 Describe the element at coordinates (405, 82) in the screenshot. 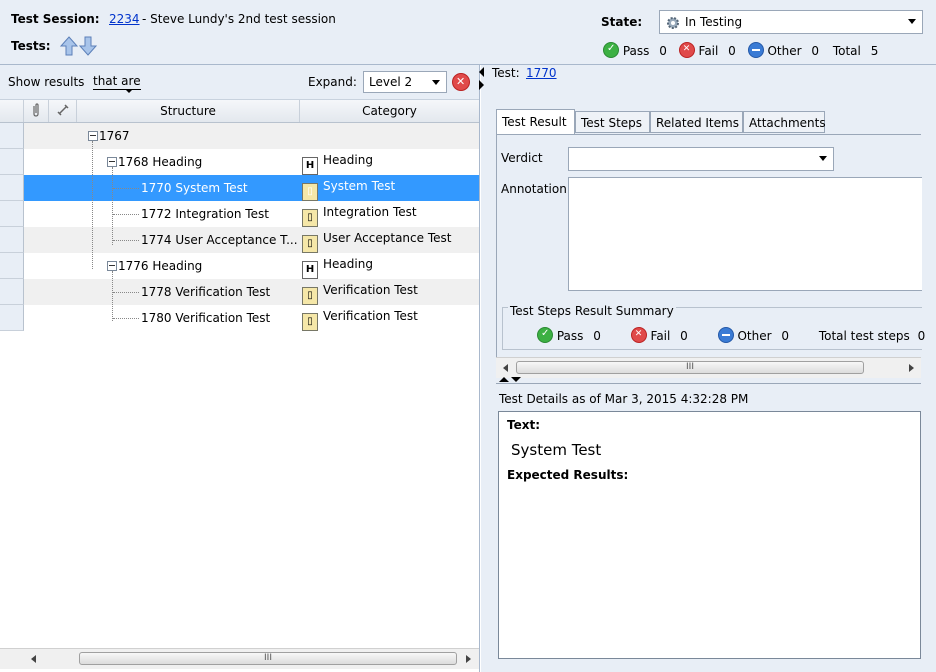

I see `expand-level-dropdown: Level 2` at that location.